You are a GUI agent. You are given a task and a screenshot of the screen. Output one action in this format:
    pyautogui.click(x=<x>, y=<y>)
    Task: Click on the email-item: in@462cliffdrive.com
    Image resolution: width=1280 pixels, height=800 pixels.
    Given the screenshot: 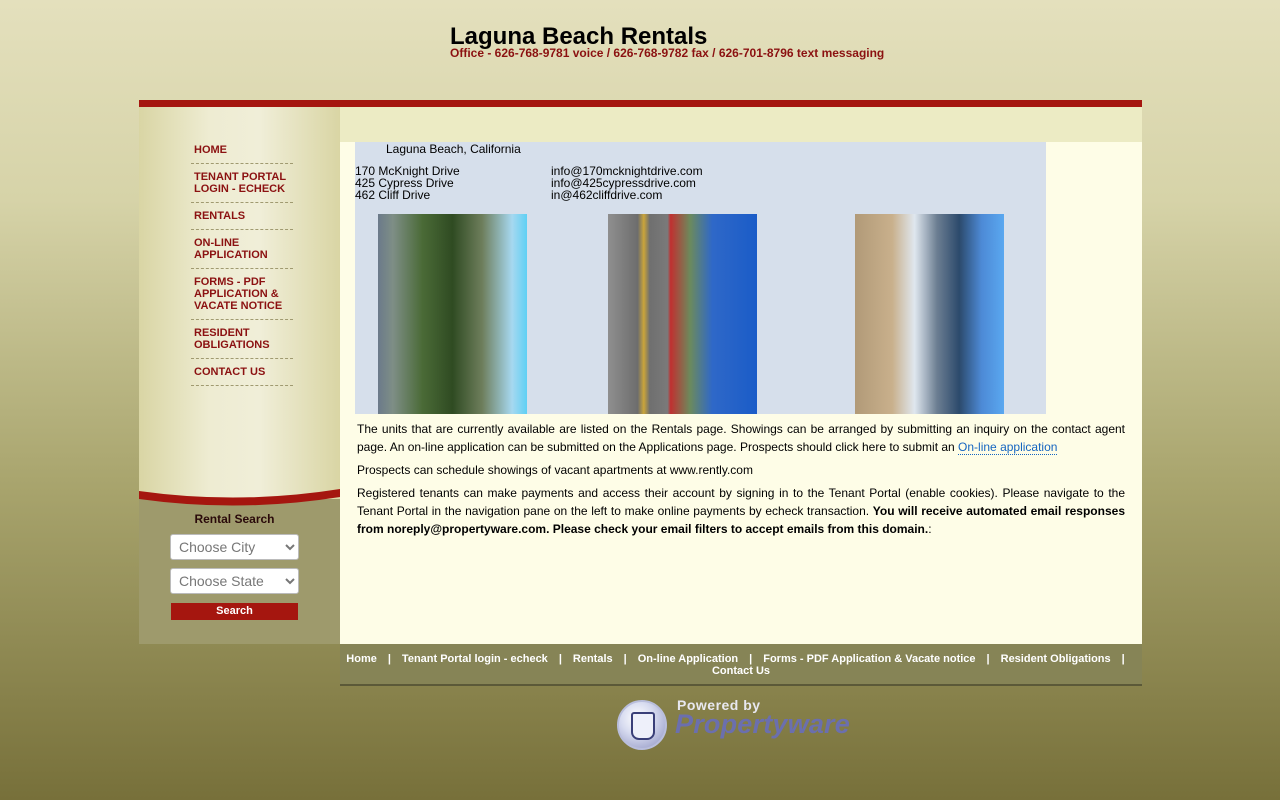 What is the action you would take?
    pyautogui.click(x=607, y=195)
    